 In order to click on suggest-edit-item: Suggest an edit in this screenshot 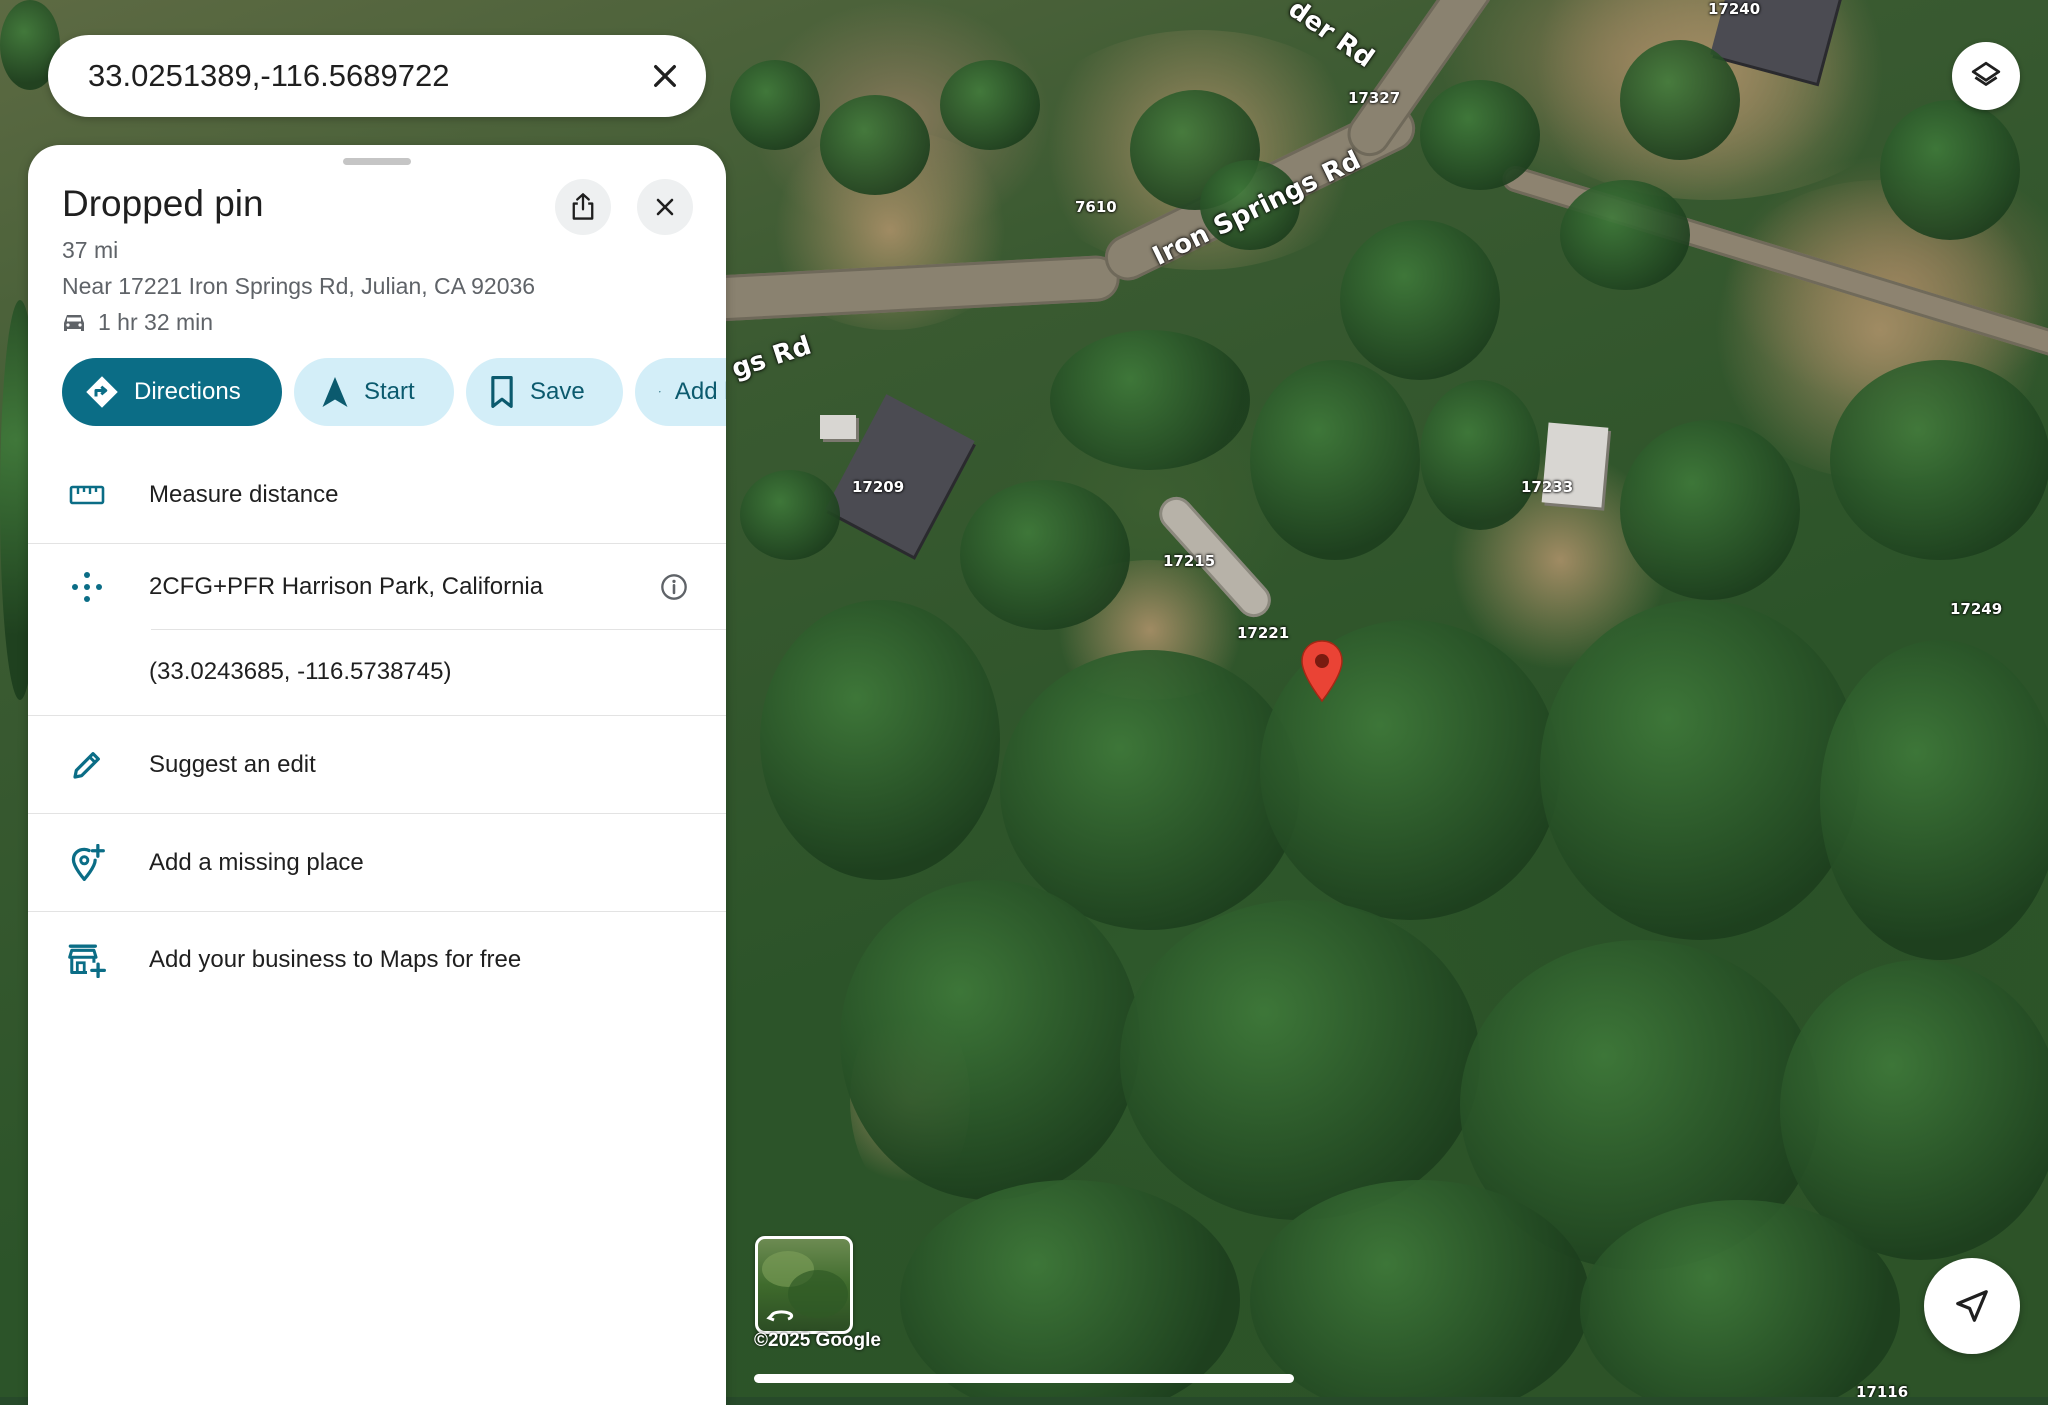, I will do `click(377, 765)`.